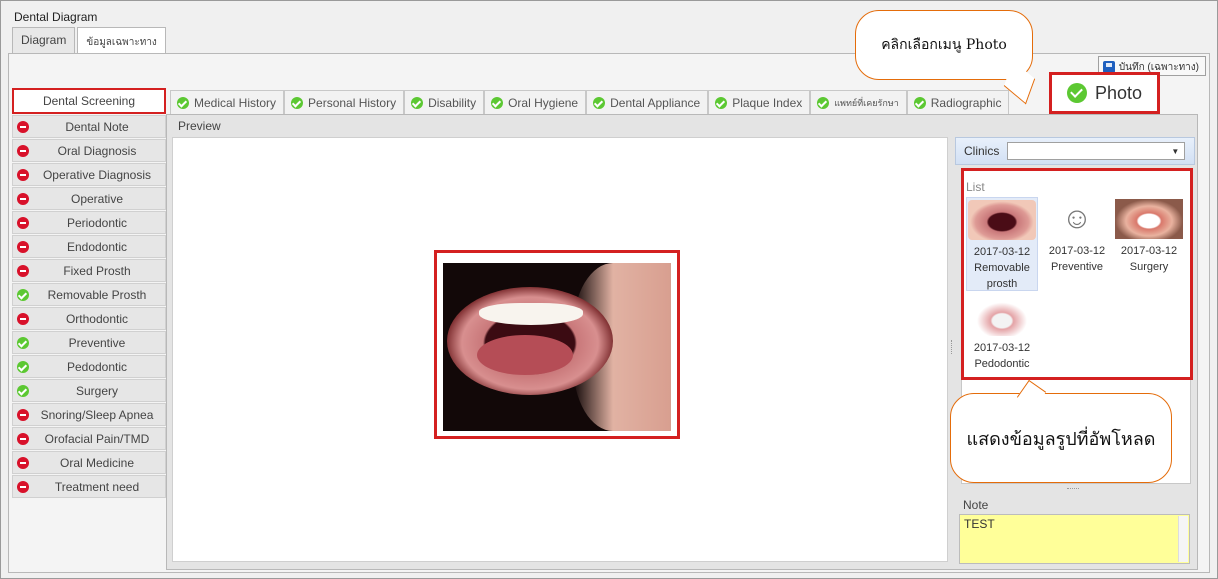  I want to click on tab-plaque-index: Plaque Index, so click(759, 102).